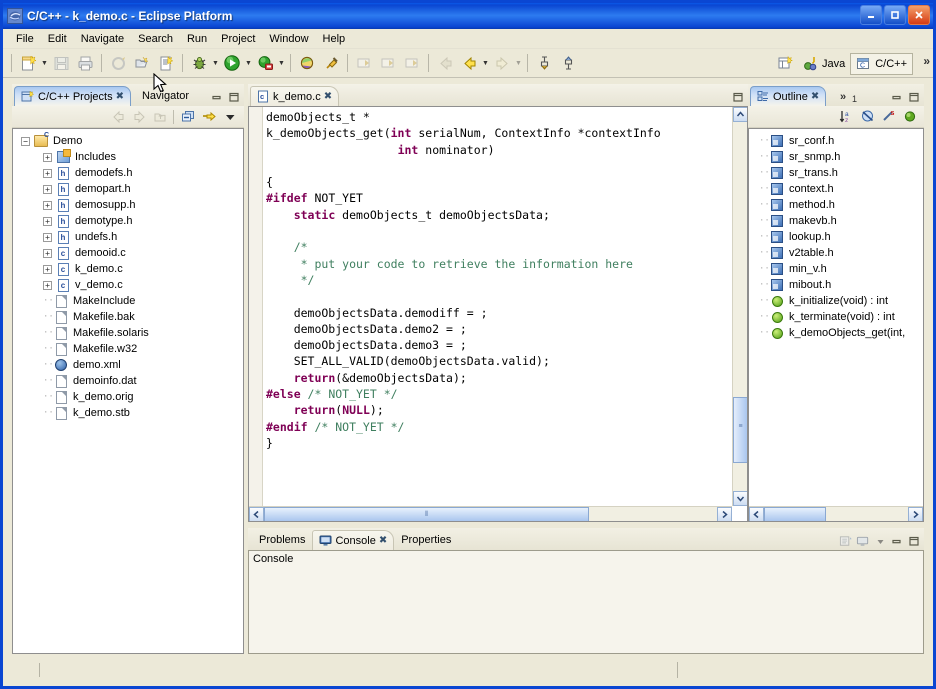 This screenshot has height=689, width=936. I want to click on console-dropdown-arrow, so click(880, 541).